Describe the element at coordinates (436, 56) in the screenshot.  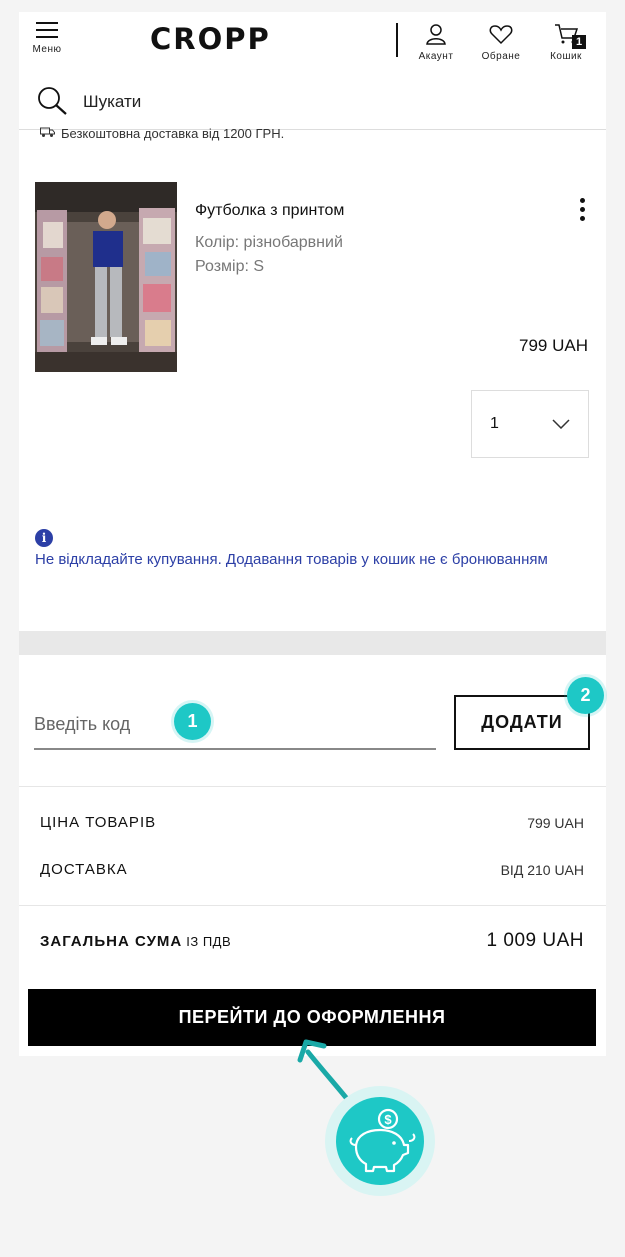
I see `account-label: Акаунт` at that location.